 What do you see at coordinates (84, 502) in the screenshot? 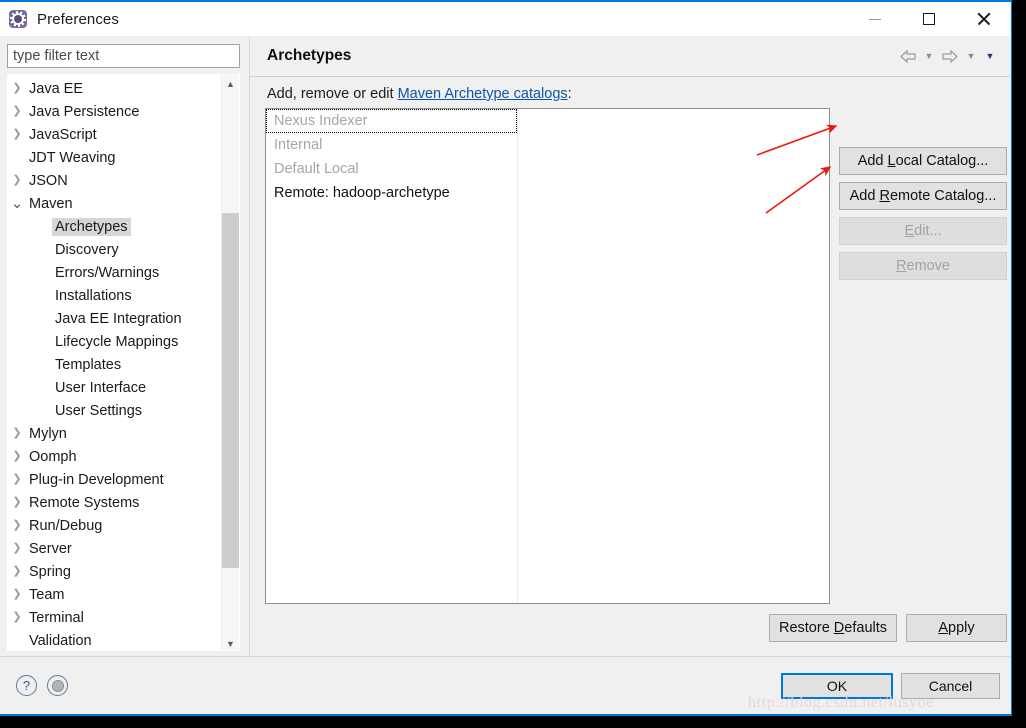
I see `sidebar-item-label: Remote Systems` at bounding box center [84, 502].